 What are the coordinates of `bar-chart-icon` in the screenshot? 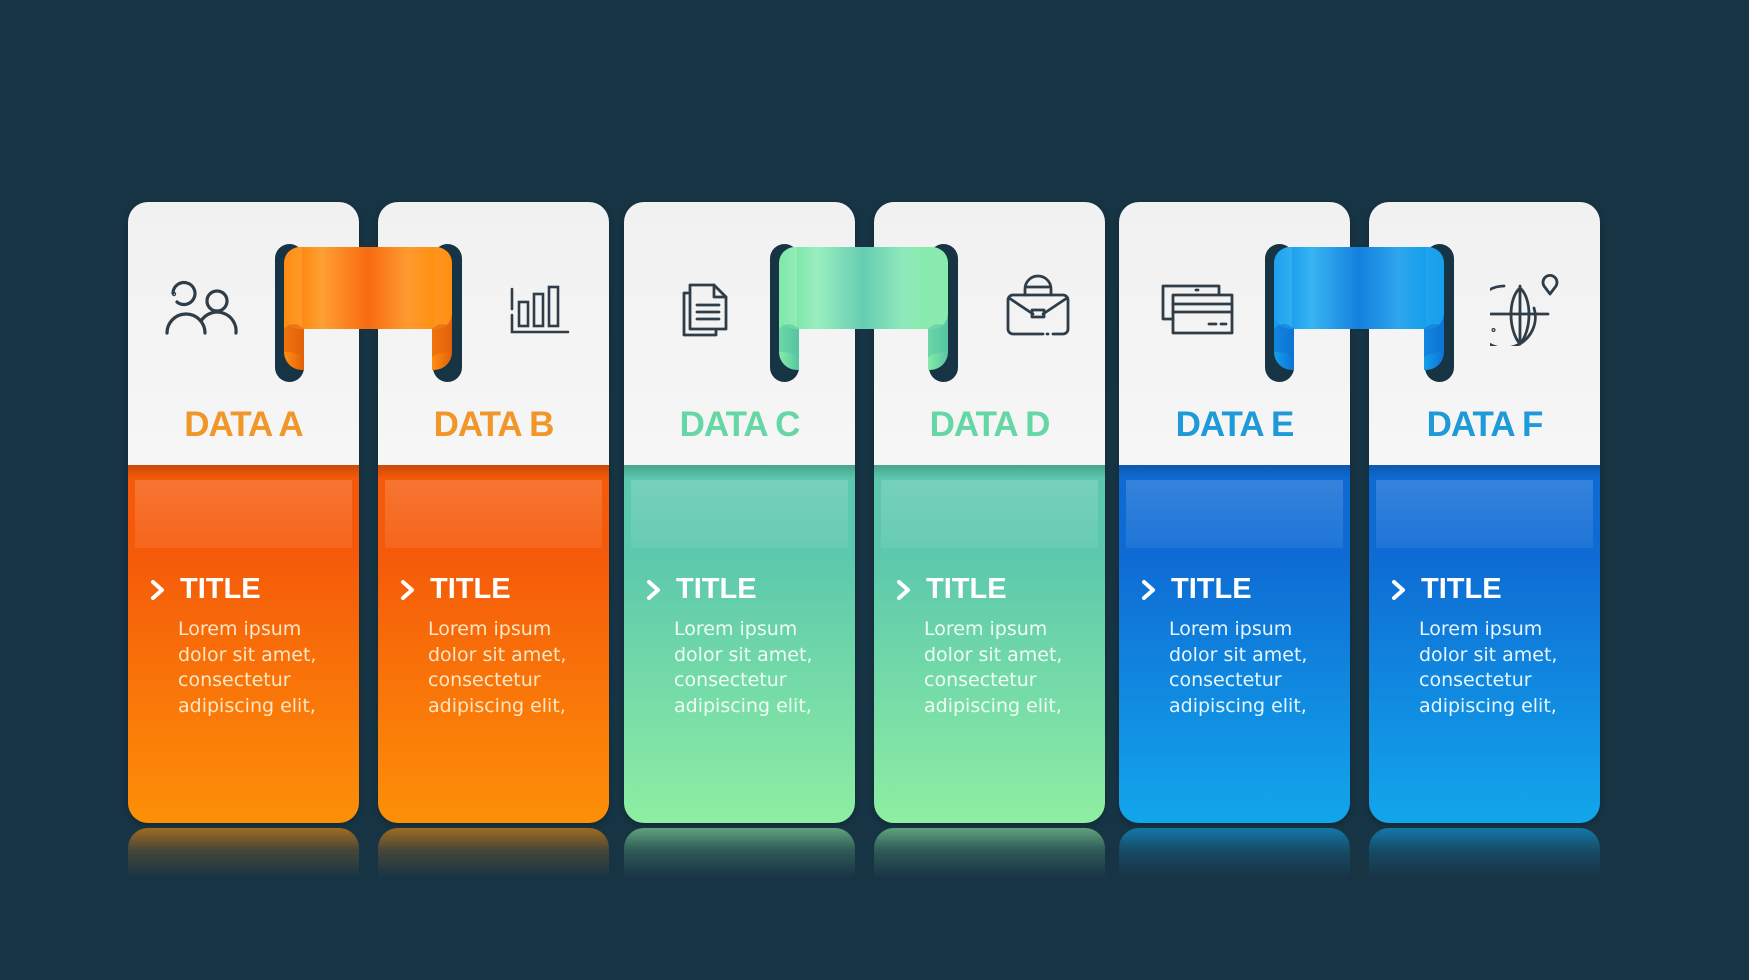 It's located at (540, 312).